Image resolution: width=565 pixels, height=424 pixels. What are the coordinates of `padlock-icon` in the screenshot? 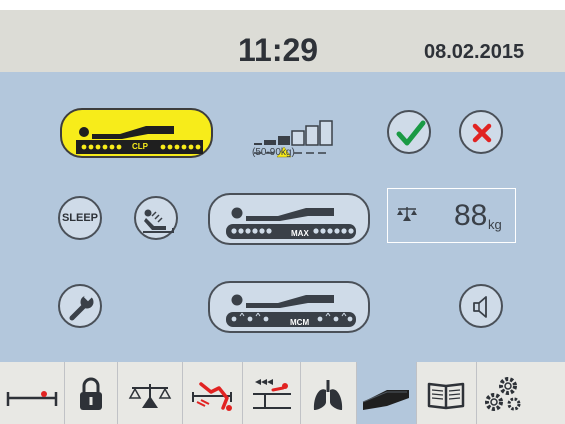 It's located at (91, 393).